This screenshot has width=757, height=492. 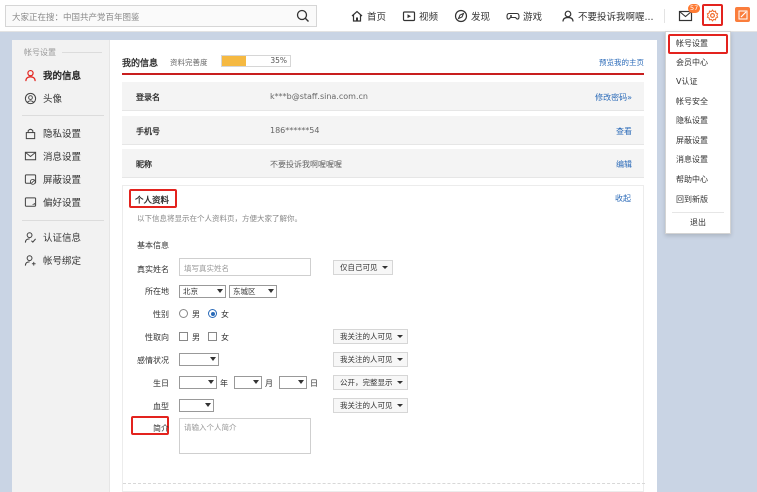 What do you see at coordinates (212, 336) in the screenshot?
I see `orientation-female-checkbox` at bounding box center [212, 336].